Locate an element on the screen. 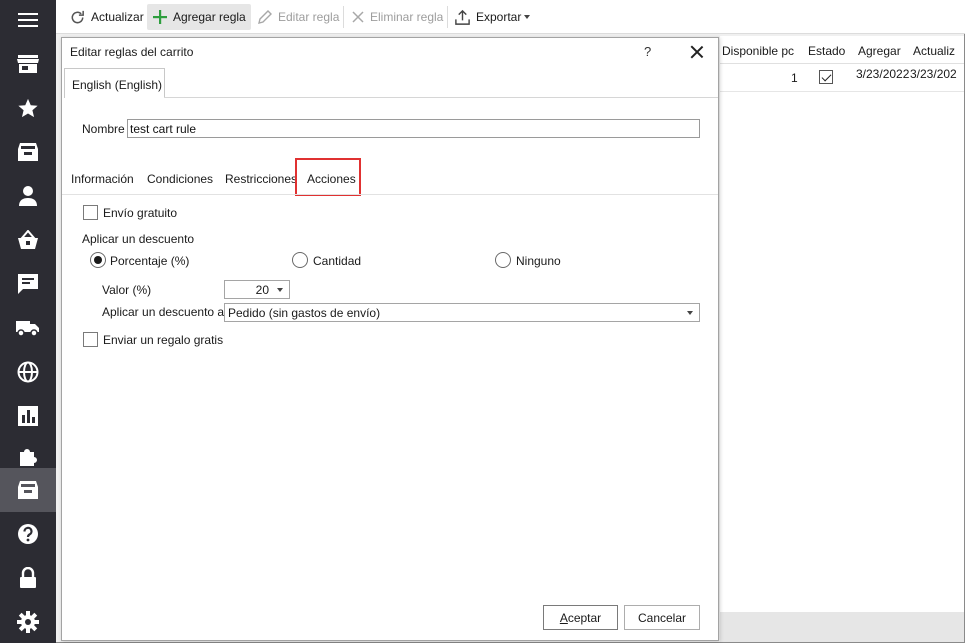  help-button: ? is located at coordinates (647, 51).